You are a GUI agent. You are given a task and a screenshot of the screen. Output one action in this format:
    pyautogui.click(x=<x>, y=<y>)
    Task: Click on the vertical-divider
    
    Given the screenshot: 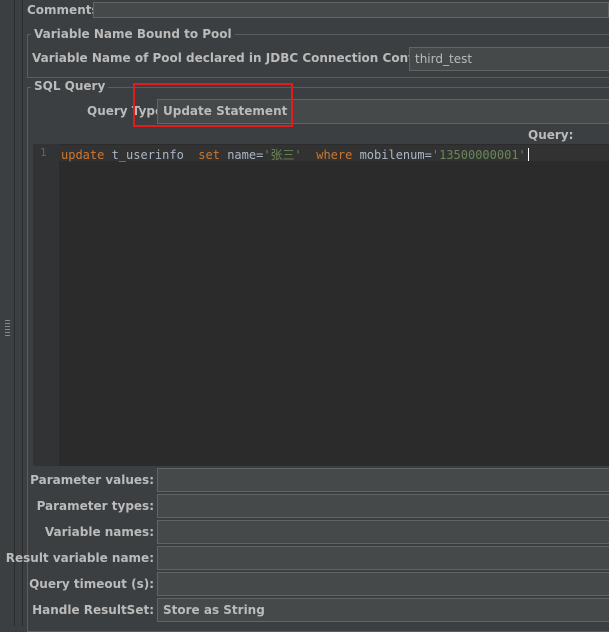 What is the action you would take?
    pyautogui.click(x=22, y=313)
    